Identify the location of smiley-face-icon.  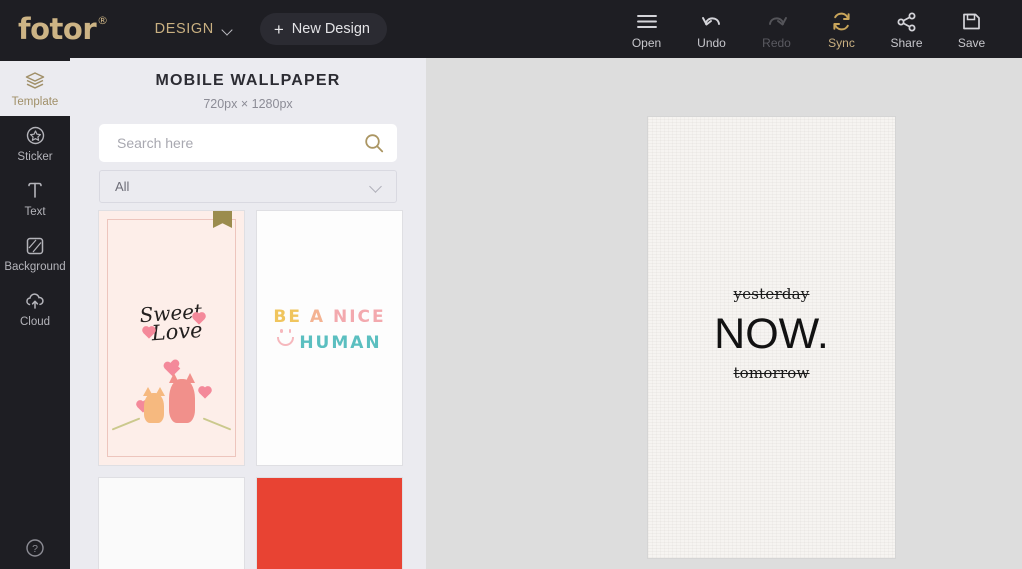
(286, 337).